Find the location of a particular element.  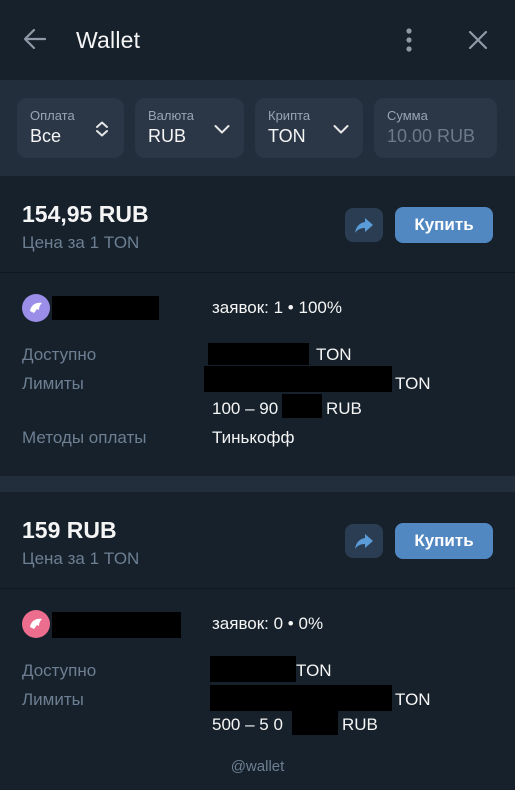

payment-filter: Оплата Все is located at coordinates (70, 128).